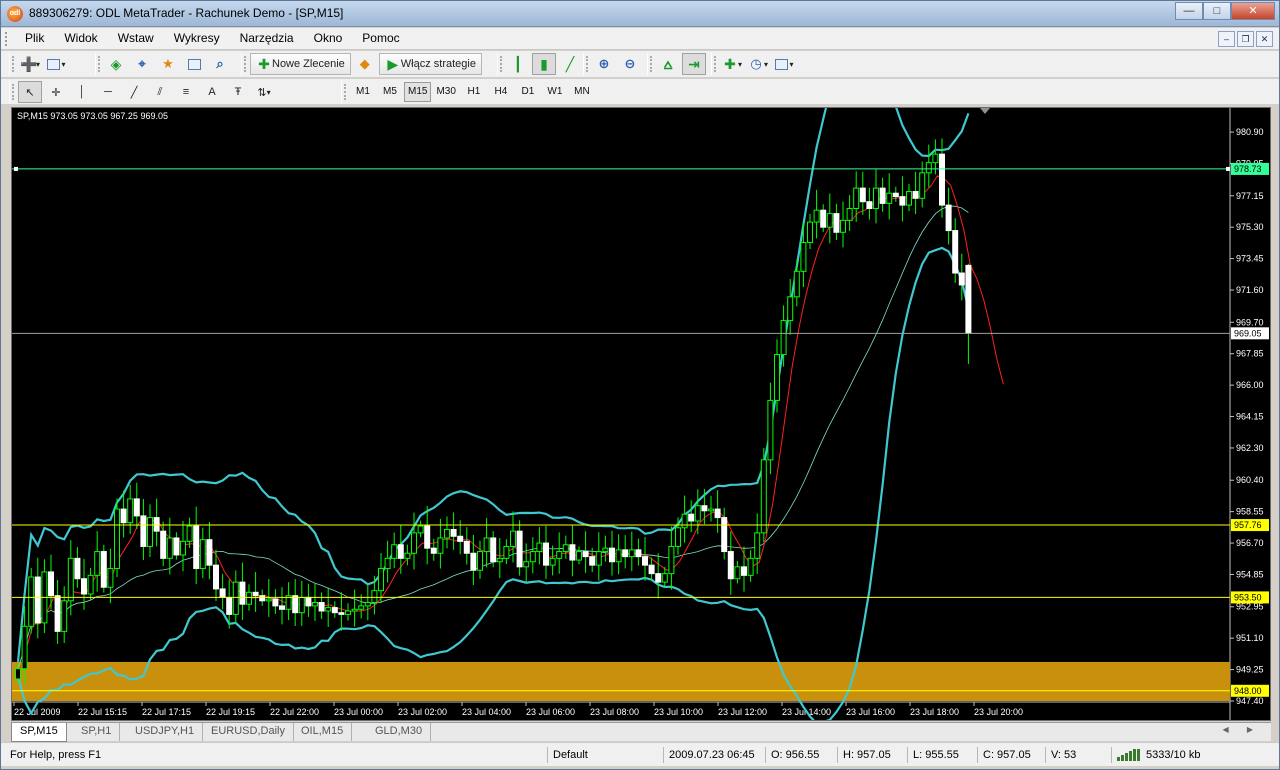 This screenshot has height=770, width=1280. I want to click on zoom-out-button: ⊖, so click(630, 64).